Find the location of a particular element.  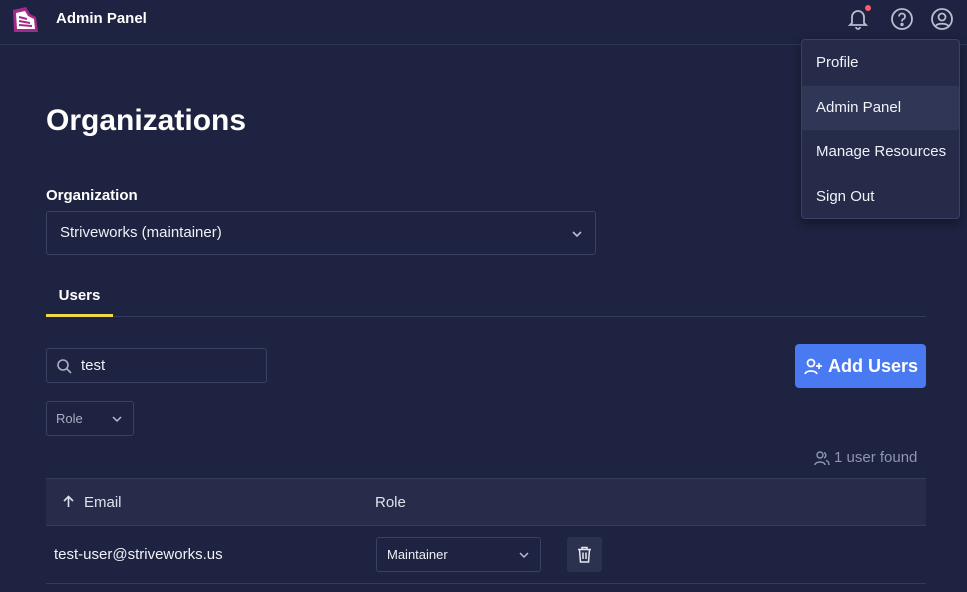

column-header-email: Email is located at coordinates (92, 502).